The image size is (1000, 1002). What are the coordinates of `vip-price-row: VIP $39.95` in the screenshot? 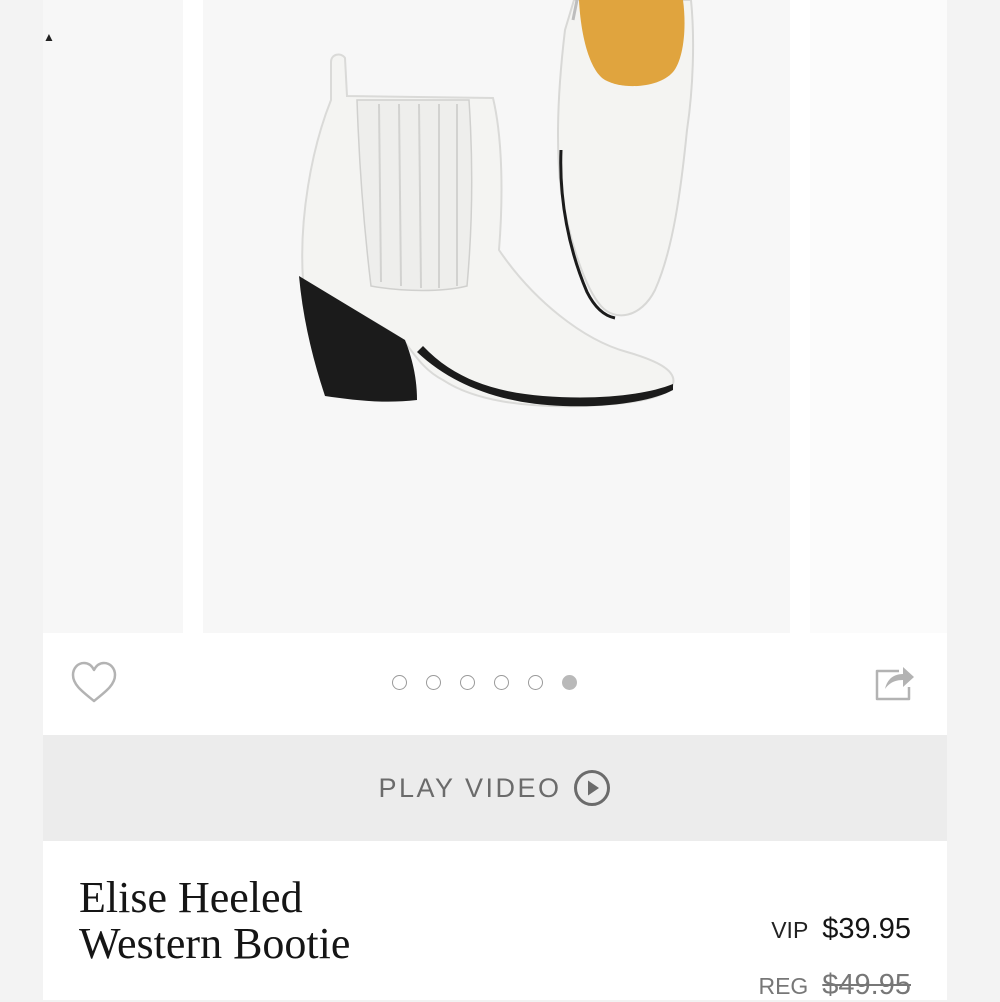 It's located at (841, 929).